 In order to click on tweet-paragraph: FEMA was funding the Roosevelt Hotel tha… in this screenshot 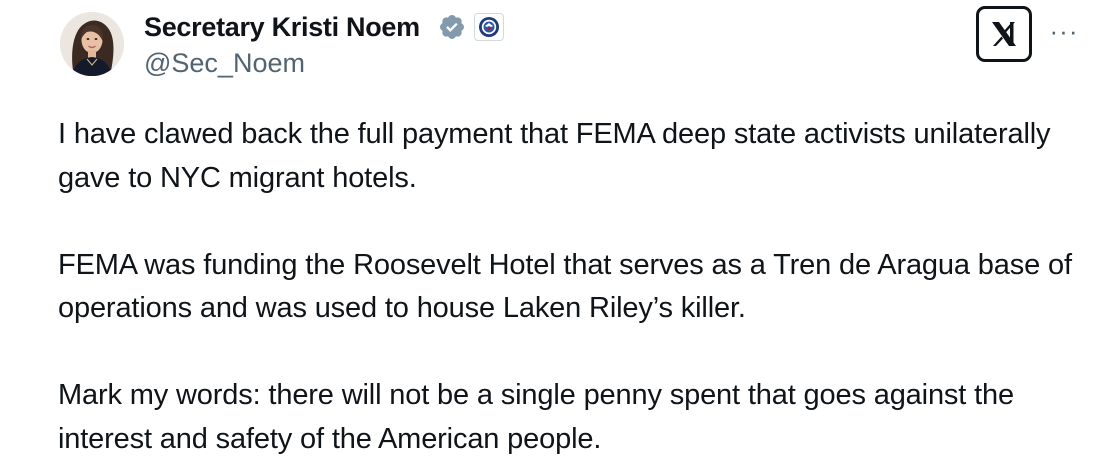, I will do `click(565, 286)`.